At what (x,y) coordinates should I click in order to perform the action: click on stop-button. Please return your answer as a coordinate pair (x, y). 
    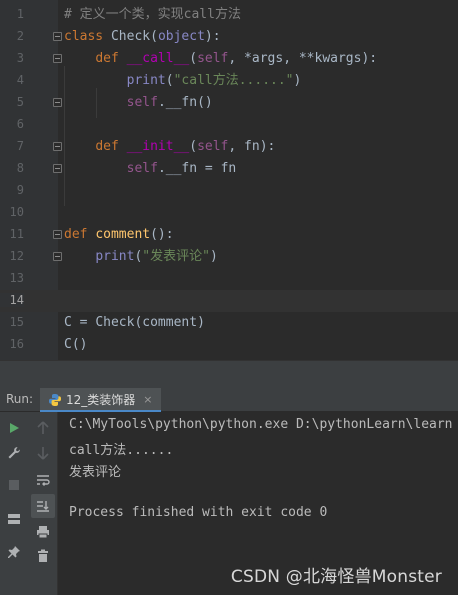
    Looking at the image, I should click on (14, 485).